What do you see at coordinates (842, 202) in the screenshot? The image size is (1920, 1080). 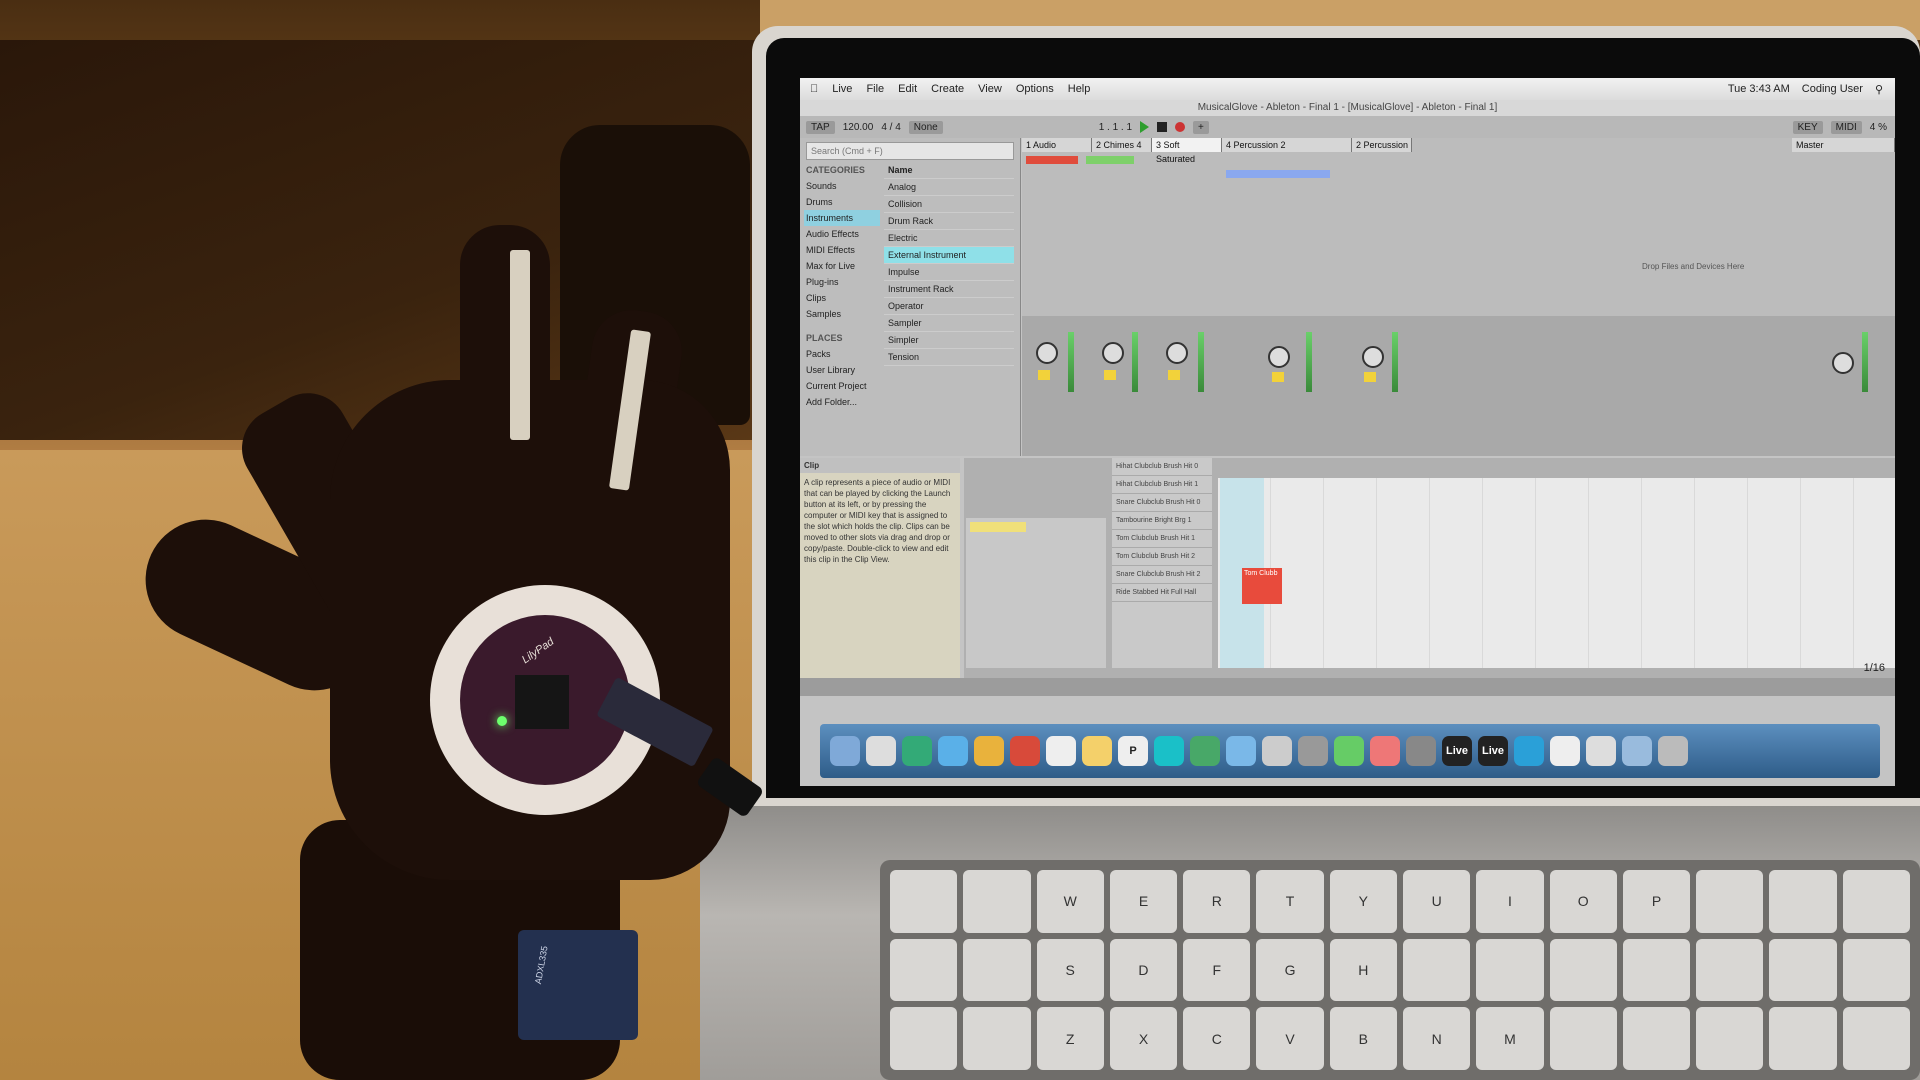 I see `category-drums: Drums` at bounding box center [842, 202].